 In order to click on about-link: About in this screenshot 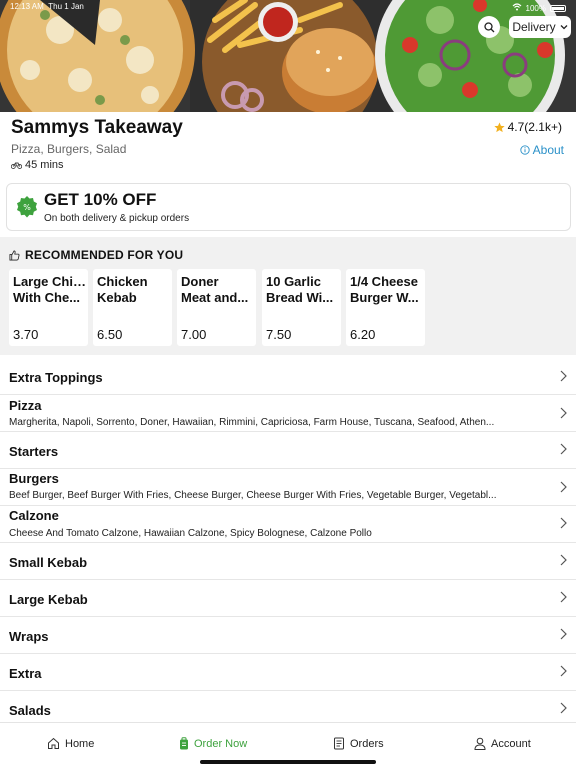, I will do `click(541, 150)`.